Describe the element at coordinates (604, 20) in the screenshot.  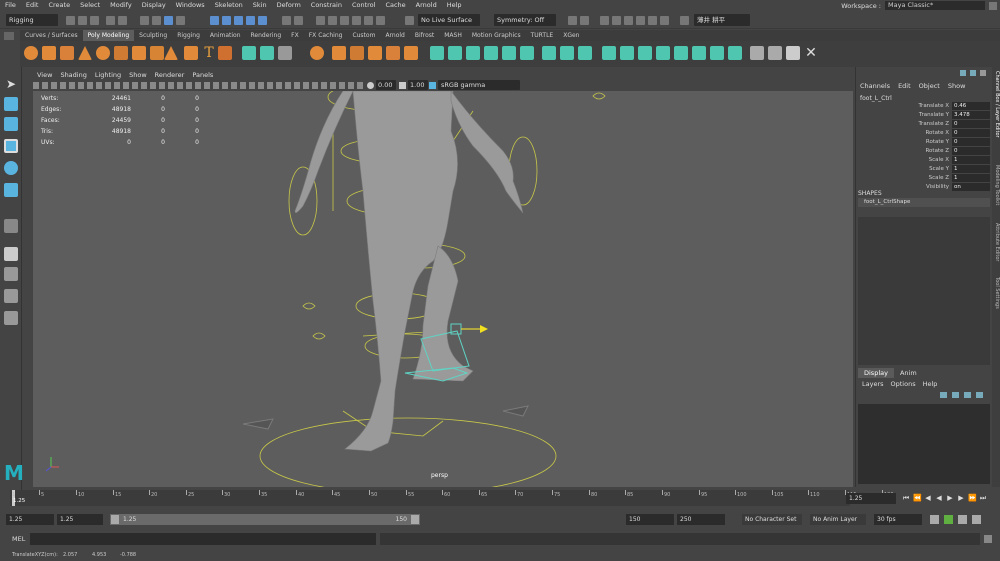
I see `sidebar-toggle-icon` at that location.